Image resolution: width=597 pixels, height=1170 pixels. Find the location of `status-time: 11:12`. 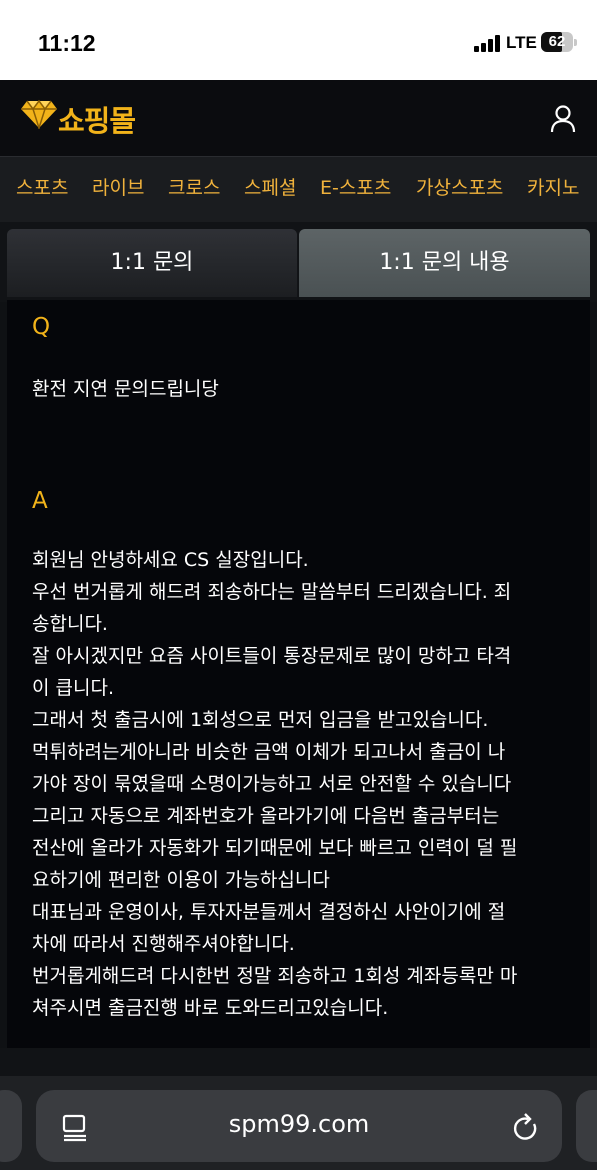

status-time: 11:12 is located at coordinates (67, 43).